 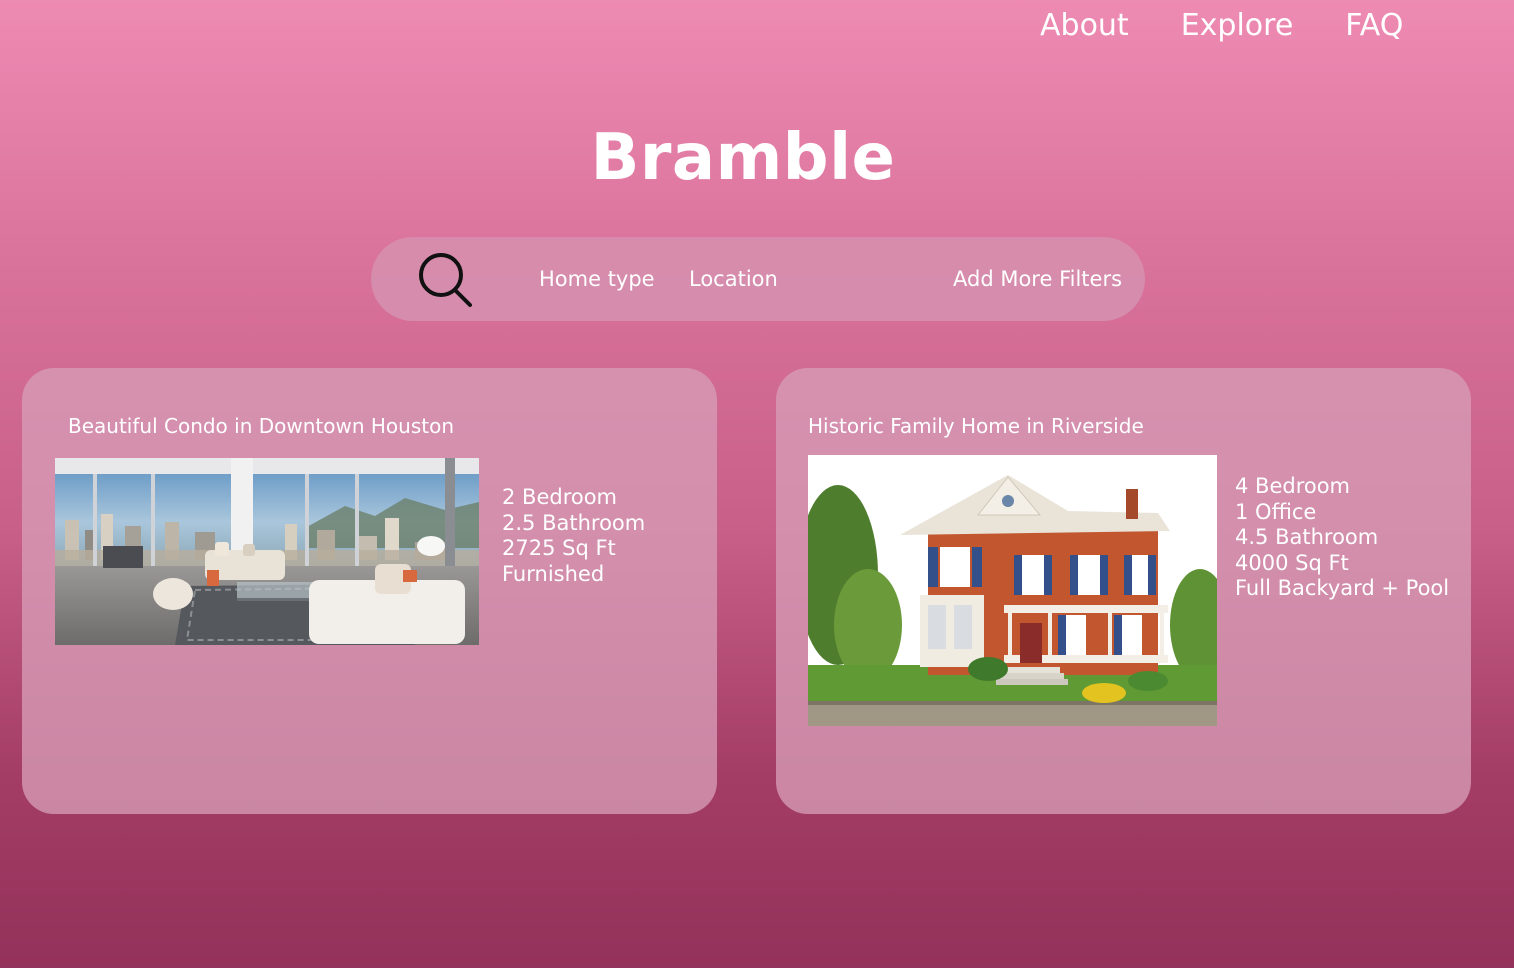 What do you see at coordinates (743, 158) in the screenshot?
I see `brand-title: Bramble` at bounding box center [743, 158].